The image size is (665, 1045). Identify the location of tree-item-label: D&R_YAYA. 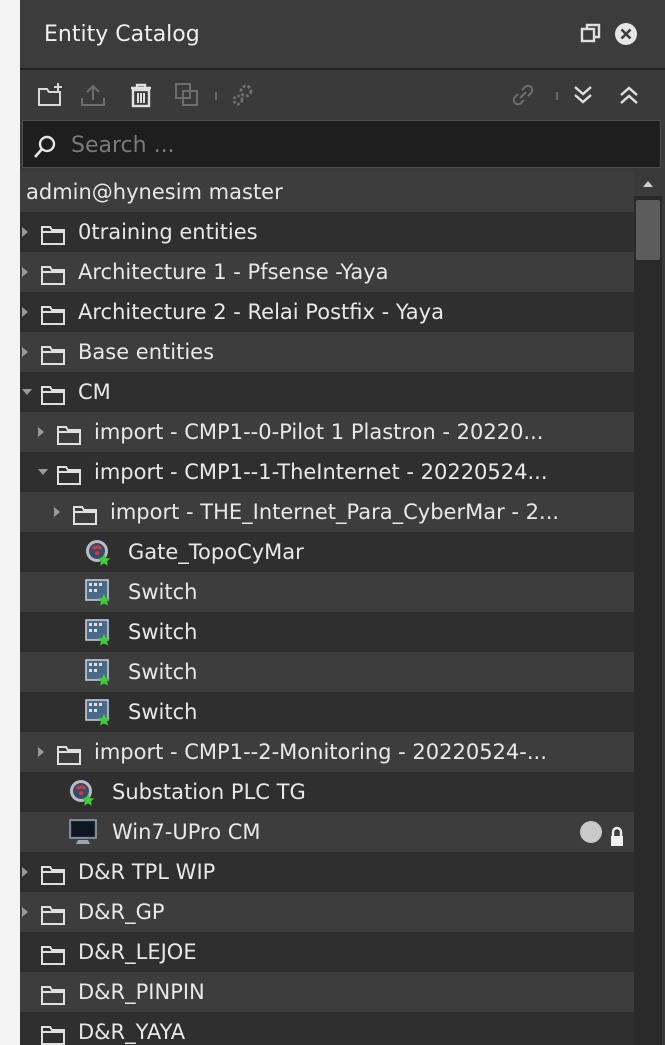
(132, 1032).